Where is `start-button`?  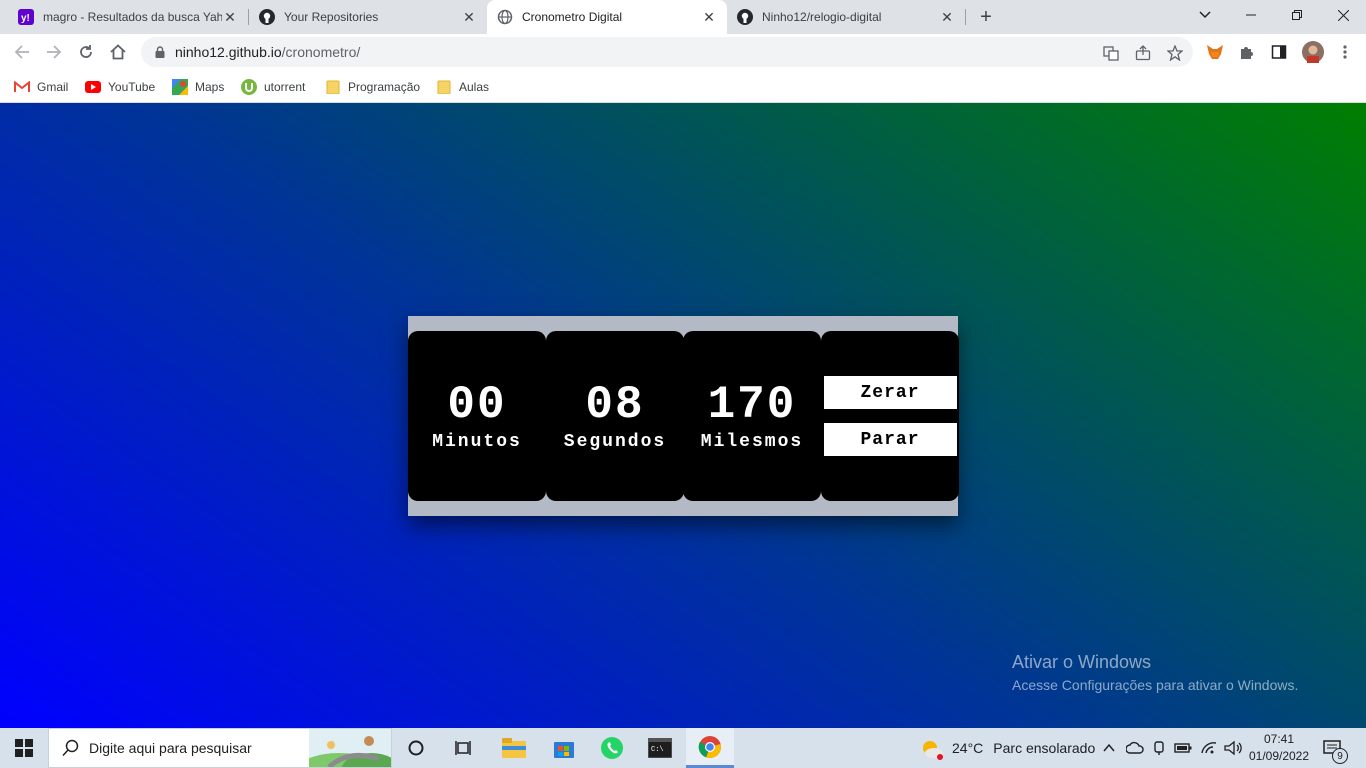
start-button is located at coordinates (24, 748).